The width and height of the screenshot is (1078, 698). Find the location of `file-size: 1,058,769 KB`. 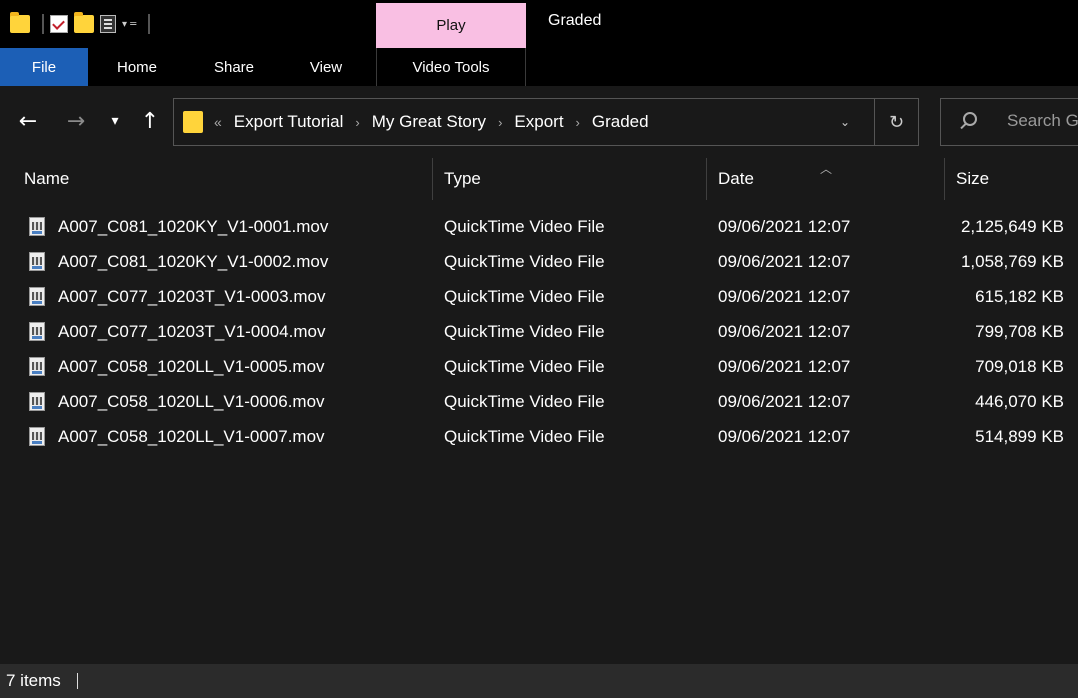

file-size: 1,058,769 KB is located at coordinates (1012, 261).